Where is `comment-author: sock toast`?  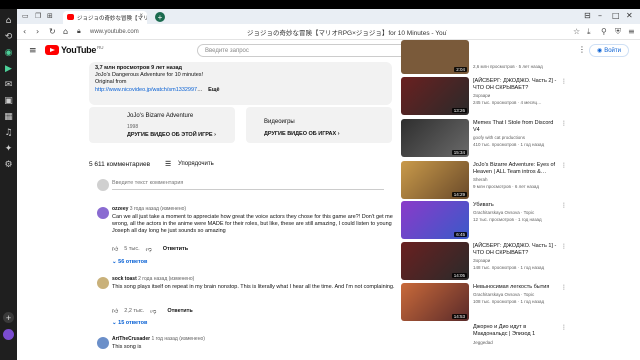 comment-author: sock toast is located at coordinates (124, 279).